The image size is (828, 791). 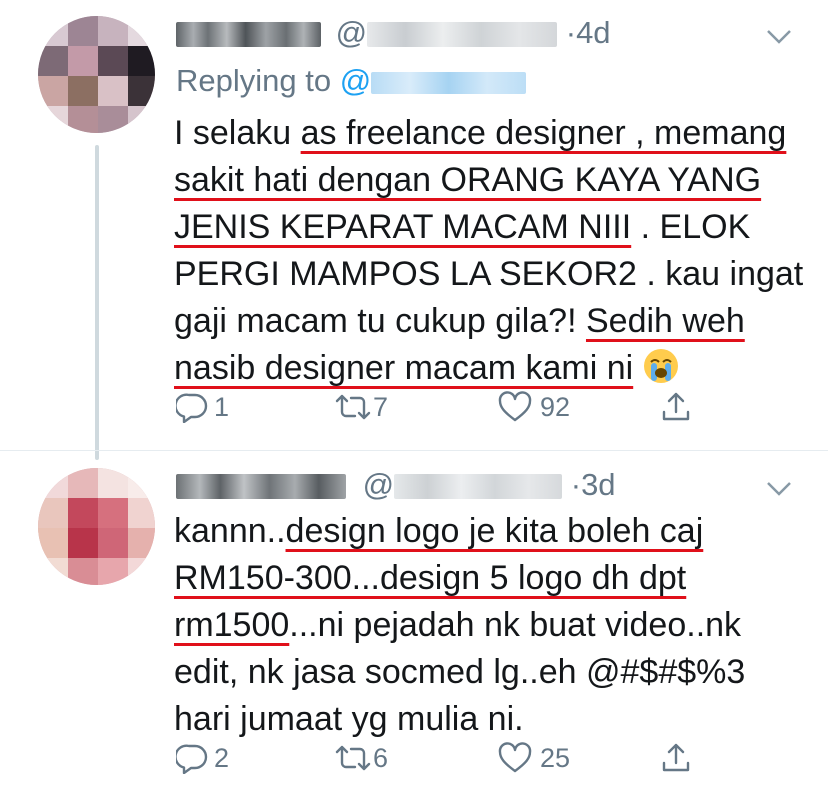 I want to click on text-line: RM150-300...design 5 logo dh dpt, so click(x=459, y=578).